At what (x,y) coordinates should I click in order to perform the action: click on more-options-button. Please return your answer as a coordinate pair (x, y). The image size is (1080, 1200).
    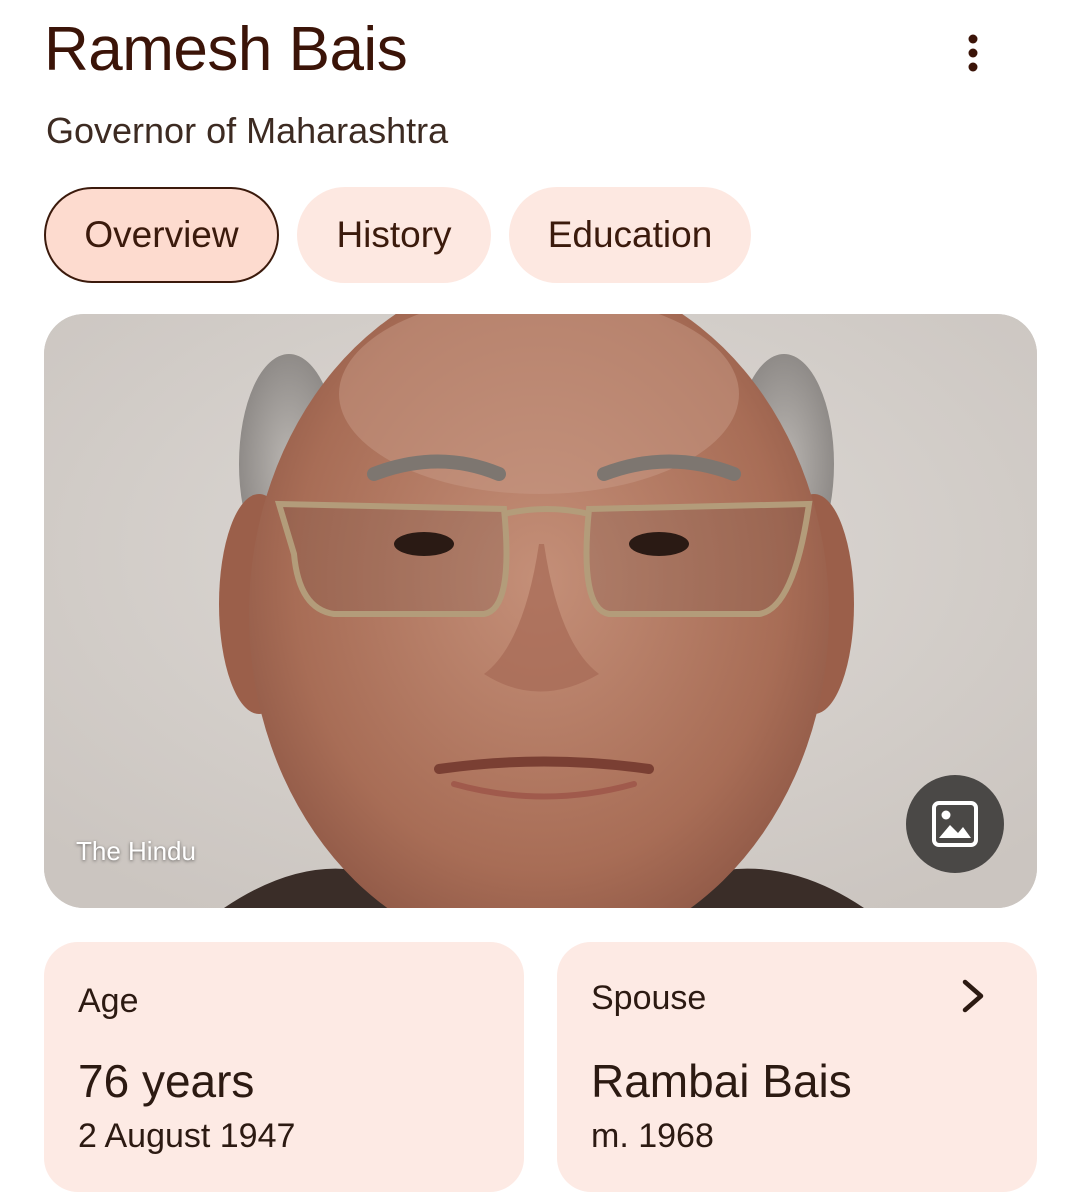
    Looking at the image, I should click on (973, 53).